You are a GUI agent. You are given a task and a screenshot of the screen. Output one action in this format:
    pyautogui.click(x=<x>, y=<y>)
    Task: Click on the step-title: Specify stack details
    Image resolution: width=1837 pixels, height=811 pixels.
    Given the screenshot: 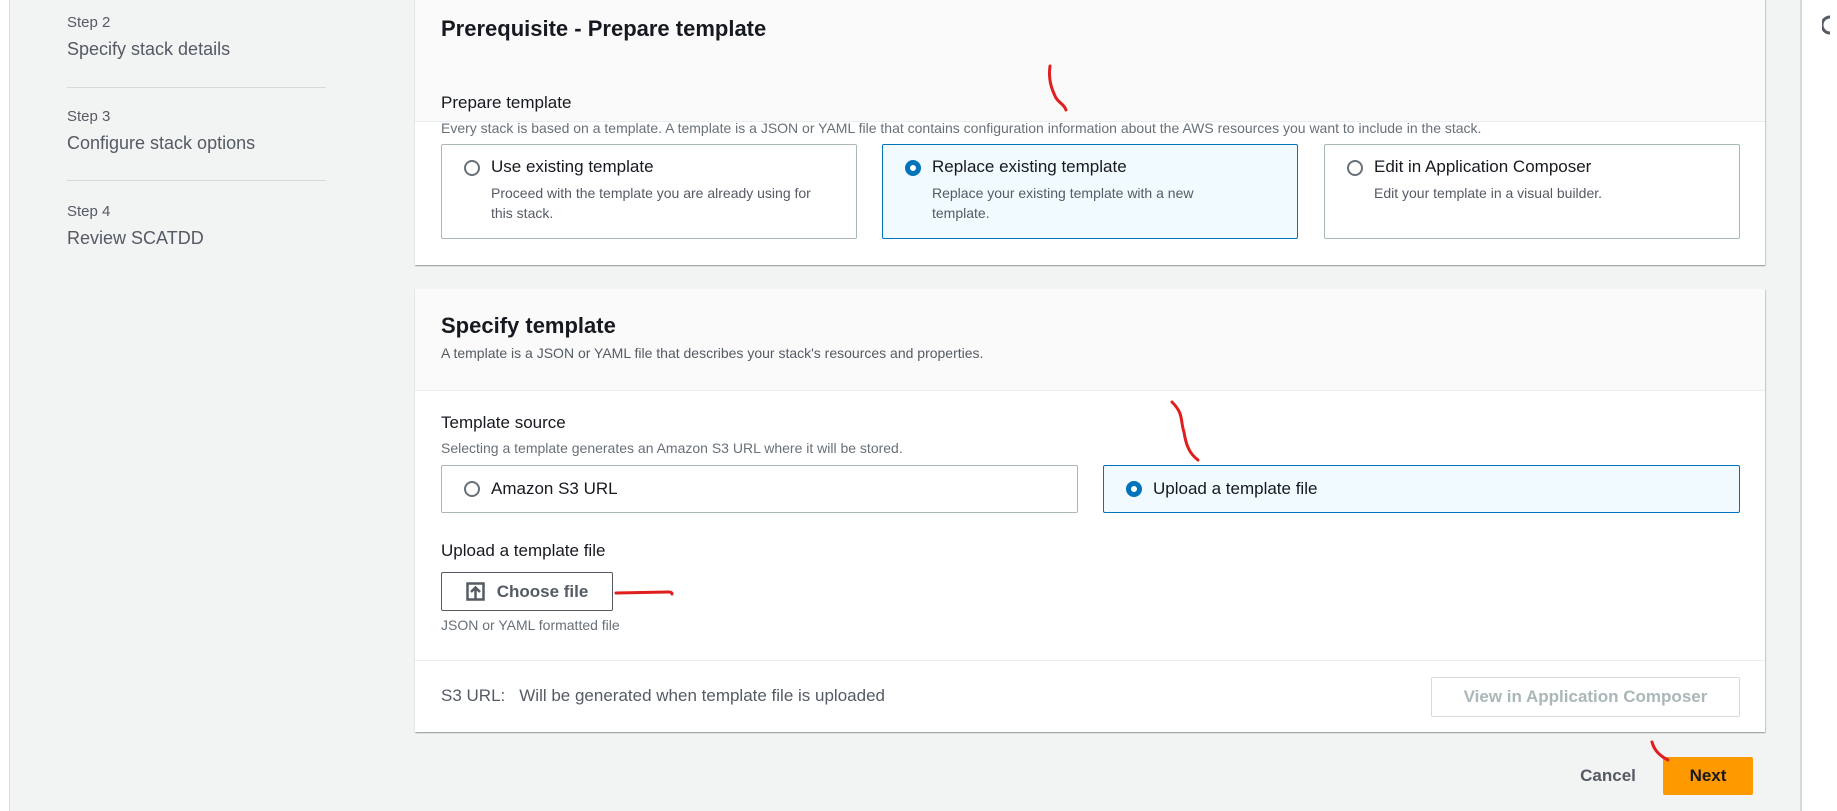 What is the action you would take?
    pyautogui.click(x=196, y=49)
    